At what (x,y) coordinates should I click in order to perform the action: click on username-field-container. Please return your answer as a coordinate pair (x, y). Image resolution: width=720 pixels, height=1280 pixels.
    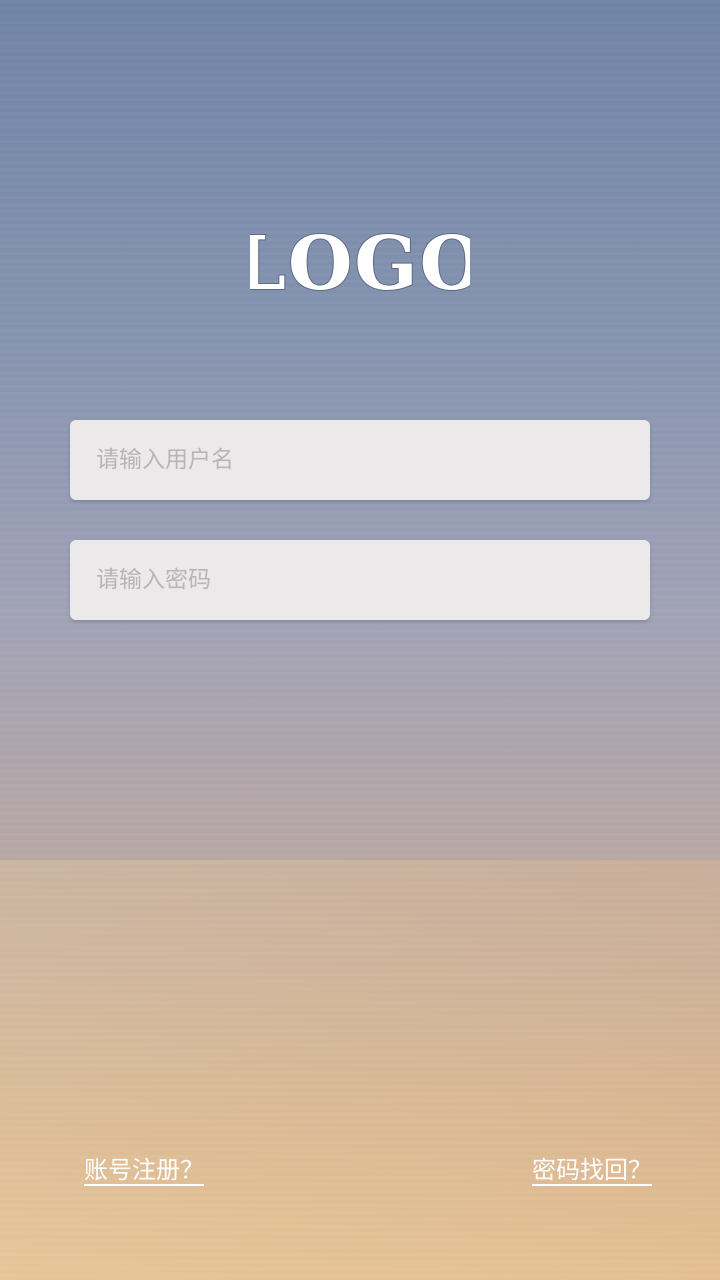
    Looking at the image, I should click on (360, 460).